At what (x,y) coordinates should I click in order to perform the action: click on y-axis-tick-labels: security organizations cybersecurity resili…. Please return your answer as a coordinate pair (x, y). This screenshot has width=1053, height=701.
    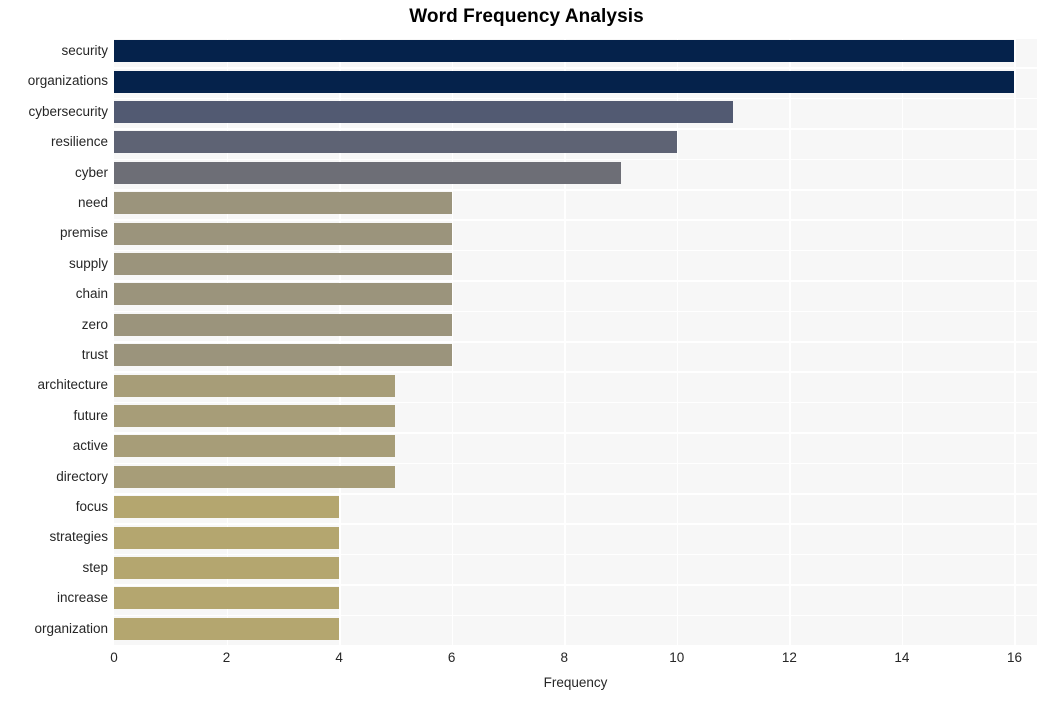
    Looking at the image, I should click on (54, 341).